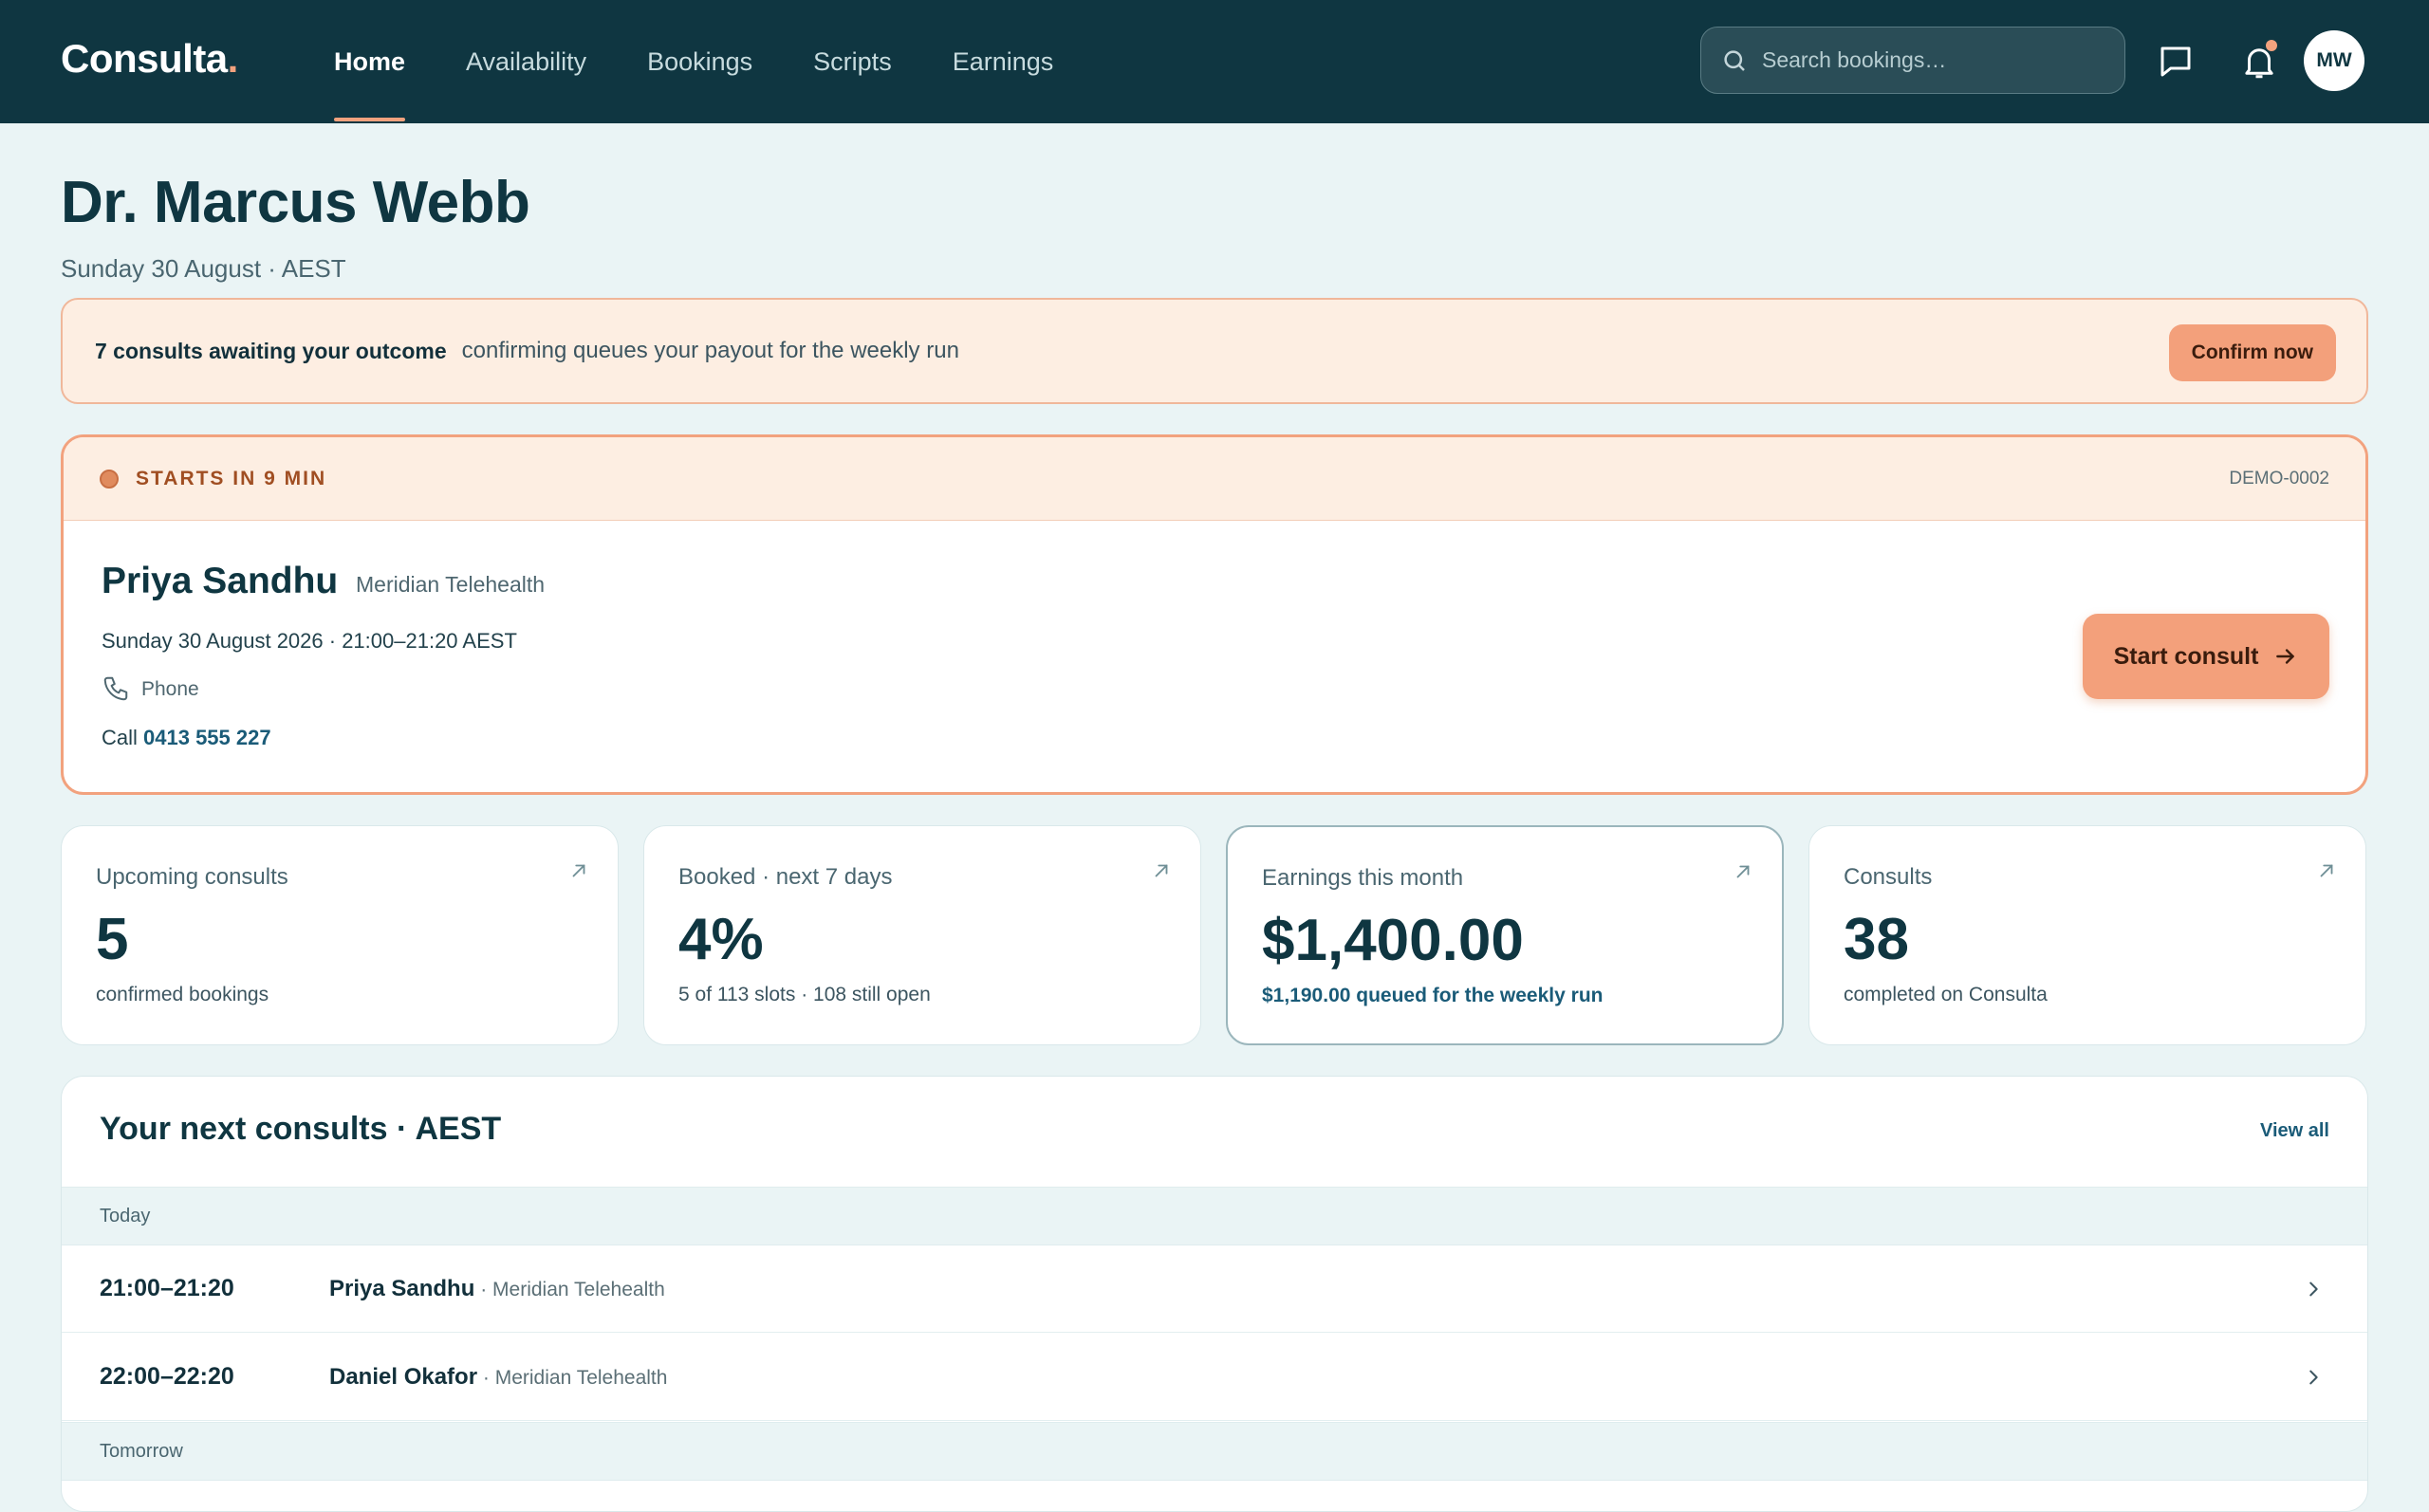  Describe the element at coordinates (497, 1288) in the screenshot. I see `row-patient: Priya Sandhu · Meridian Telehealth` at that location.